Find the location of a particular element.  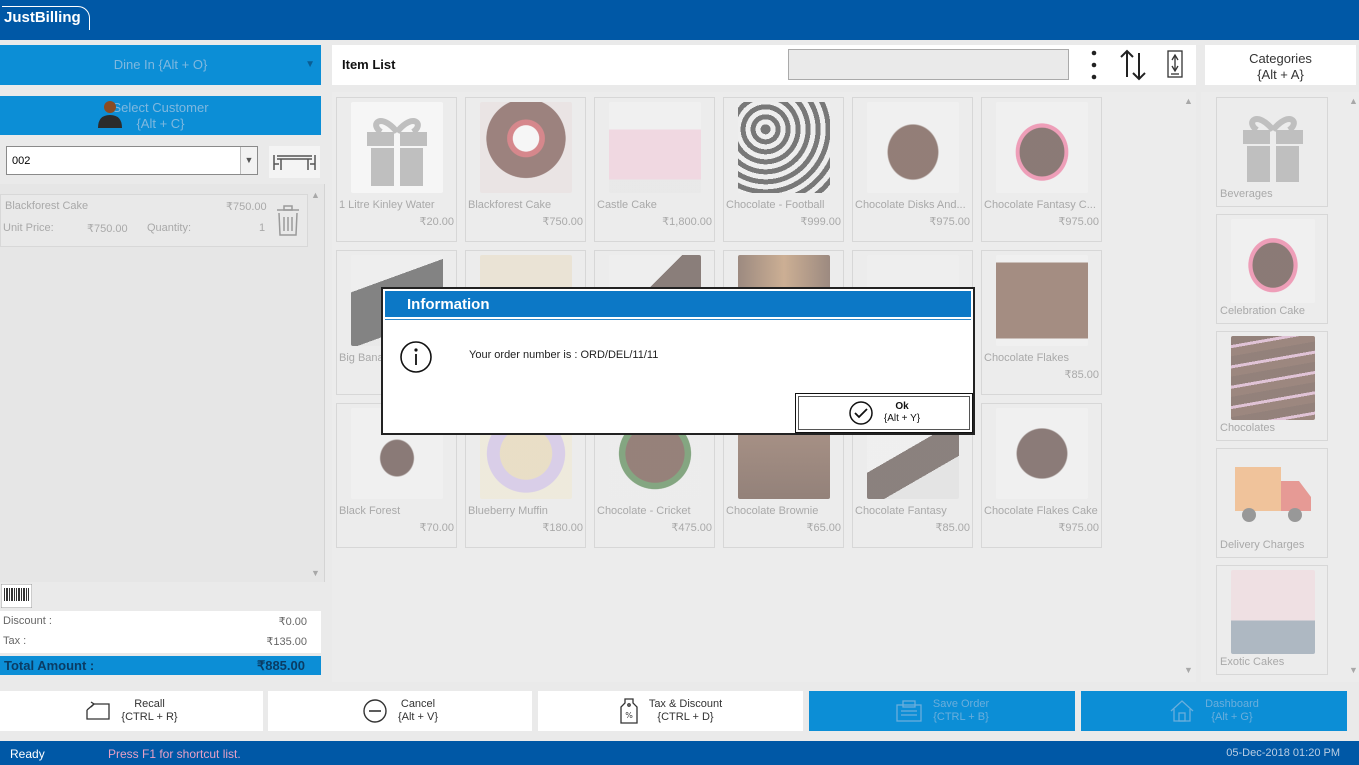

category-card: Exotic Cakes is located at coordinates (1272, 620).